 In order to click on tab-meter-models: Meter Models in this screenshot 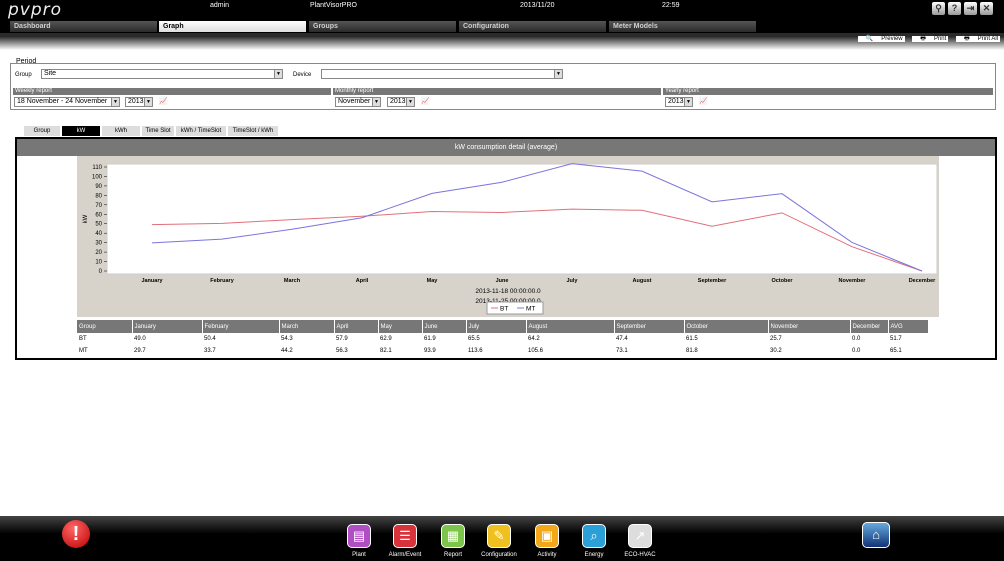, I will do `click(683, 26)`.